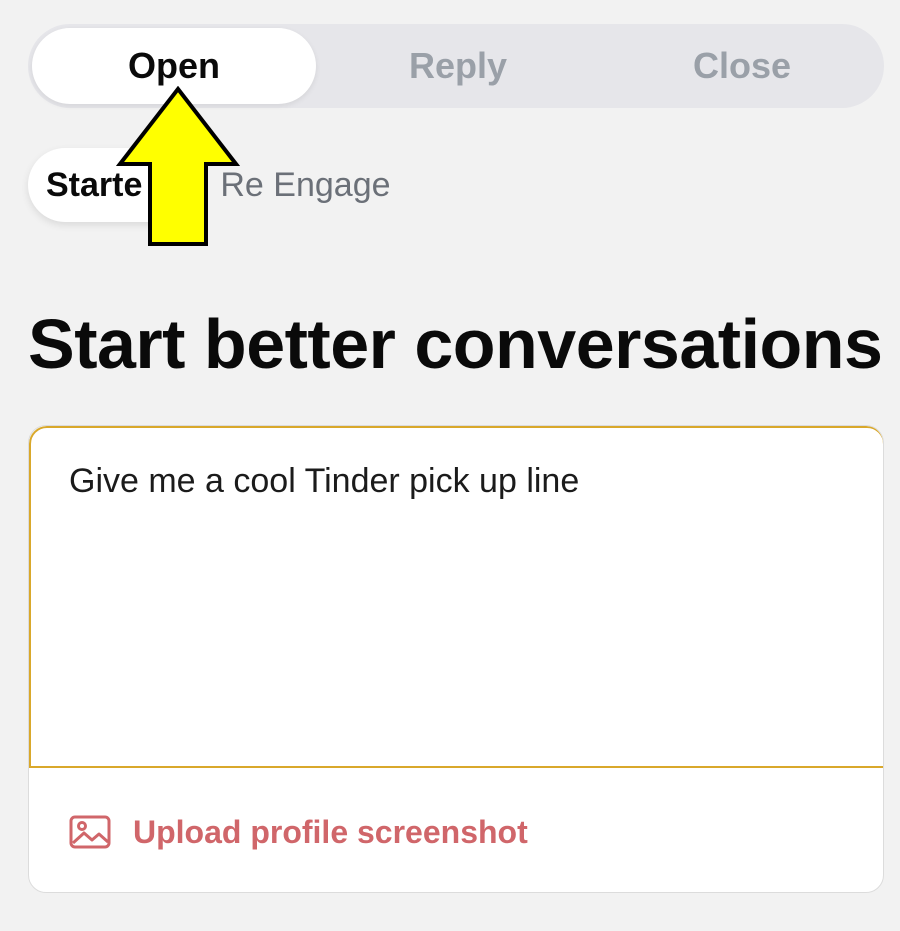 The image size is (900, 931). I want to click on upload-profile-button: Upload profile screenshot, so click(298, 832).